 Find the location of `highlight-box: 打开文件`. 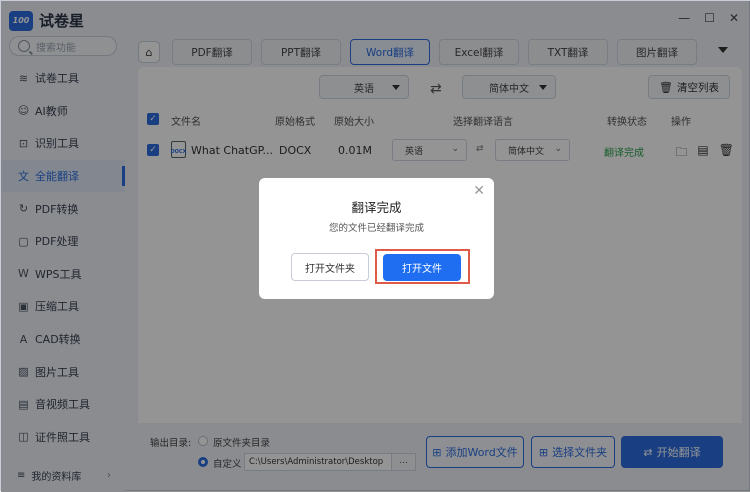

highlight-box: 打开文件 is located at coordinates (422, 266).